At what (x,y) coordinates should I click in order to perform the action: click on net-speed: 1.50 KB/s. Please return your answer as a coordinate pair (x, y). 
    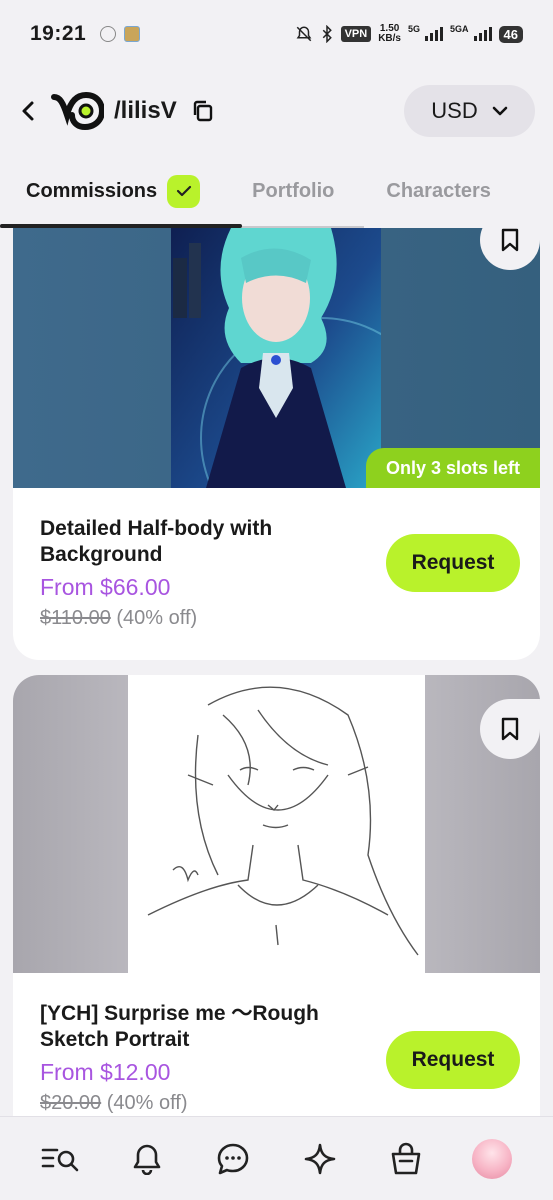
    Looking at the image, I should click on (389, 33).